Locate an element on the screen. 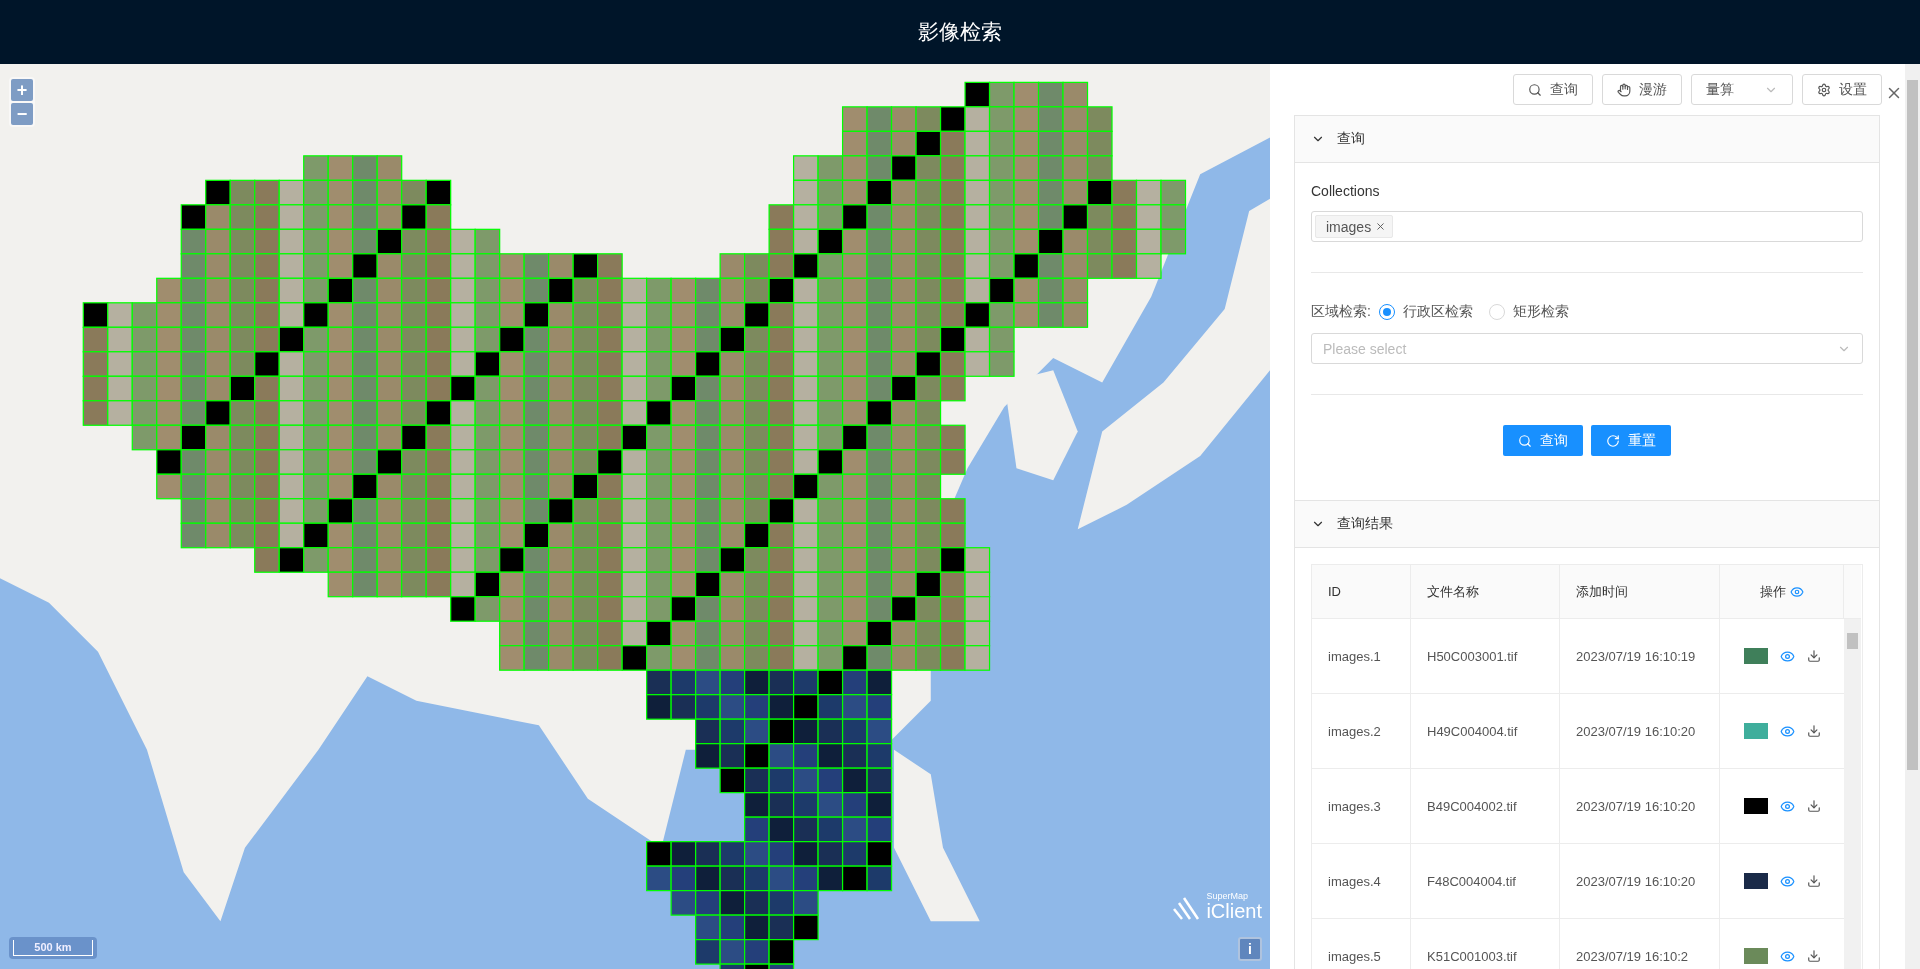  remove-icon is located at coordinates (1381, 226).